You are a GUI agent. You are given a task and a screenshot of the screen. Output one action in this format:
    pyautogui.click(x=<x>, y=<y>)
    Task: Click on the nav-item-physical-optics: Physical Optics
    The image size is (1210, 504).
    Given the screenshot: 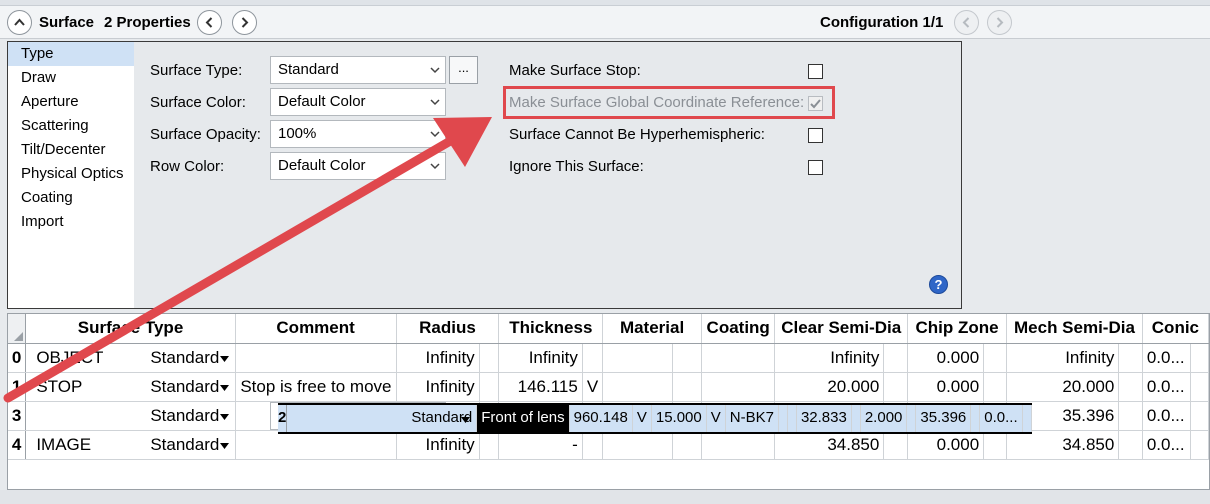 What is the action you would take?
    pyautogui.click(x=71, y=174)
    